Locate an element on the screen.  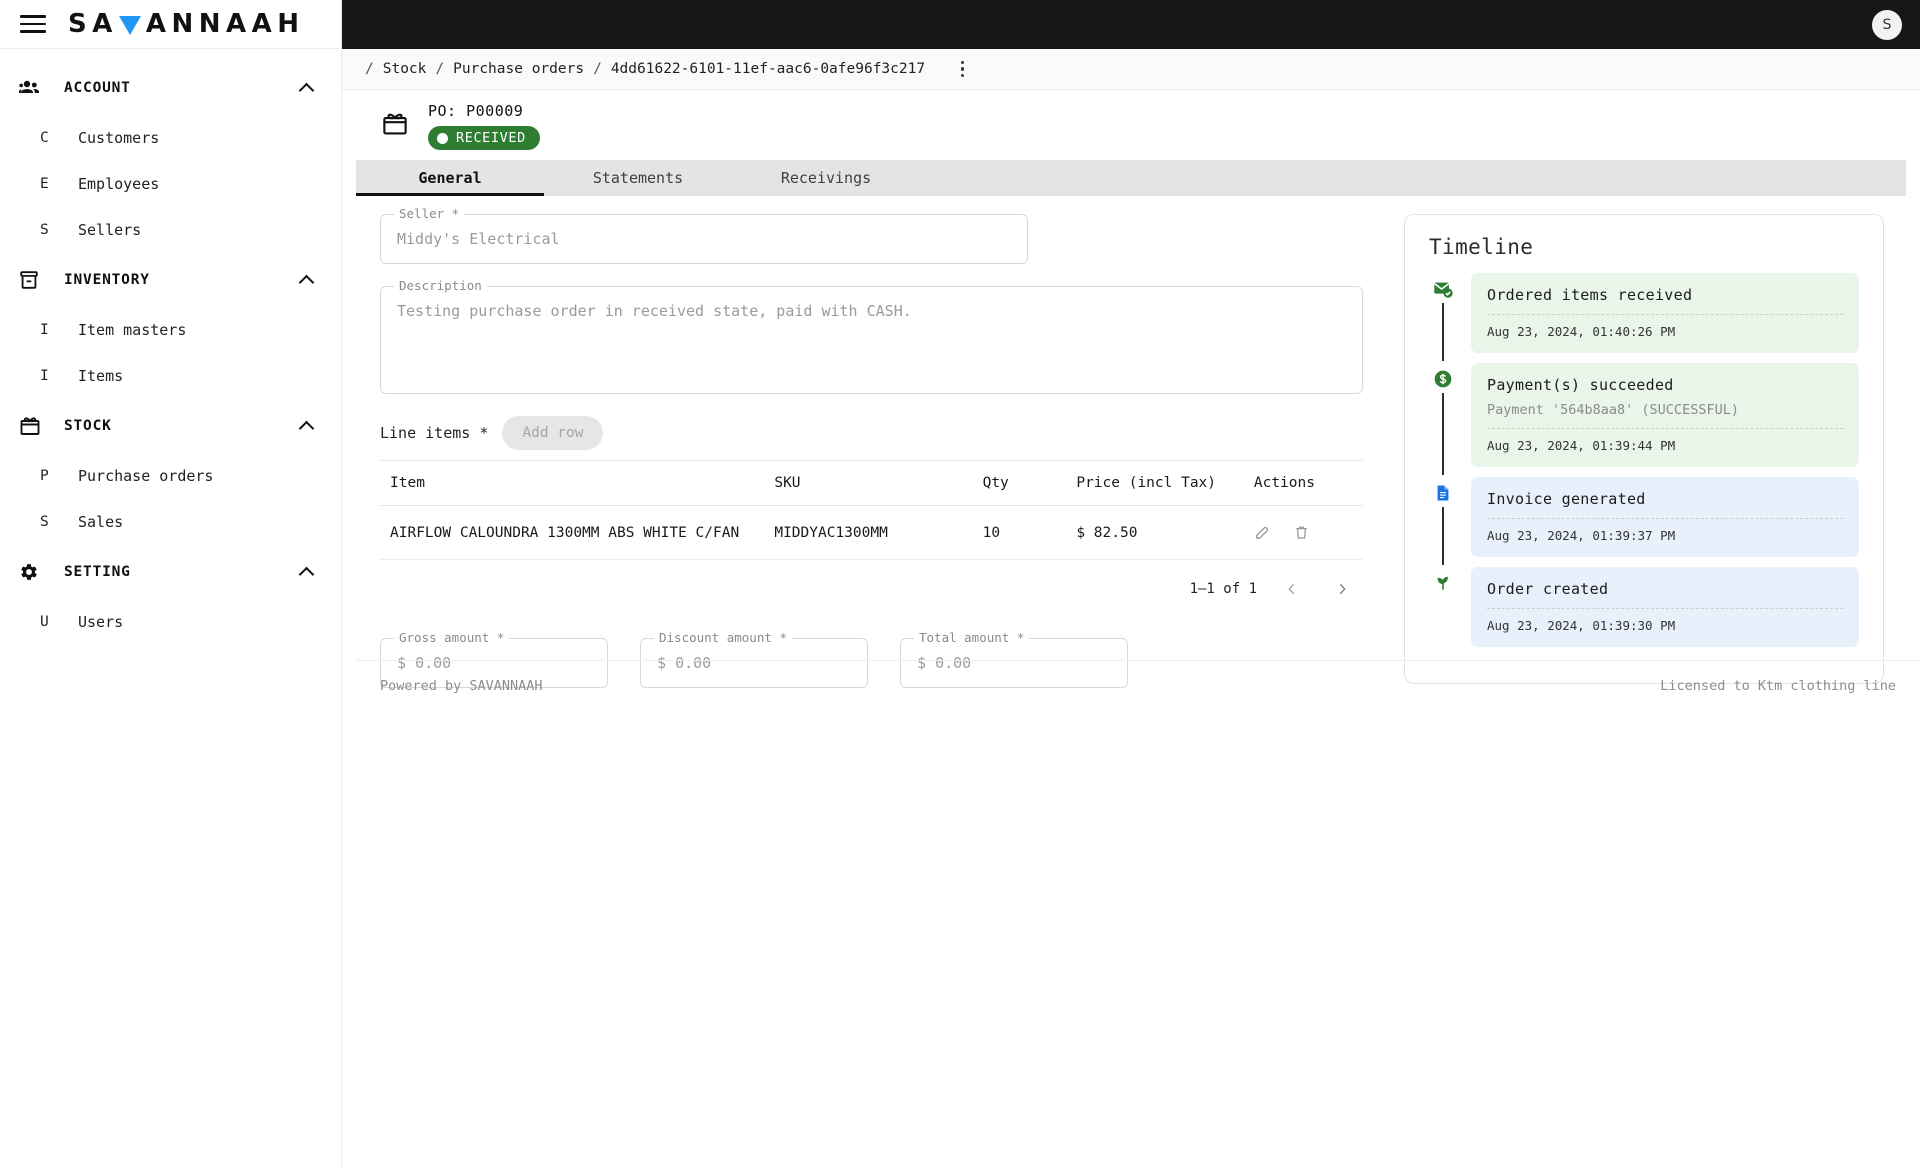
tab-statements: Statements is located at coordinates (638, 178).